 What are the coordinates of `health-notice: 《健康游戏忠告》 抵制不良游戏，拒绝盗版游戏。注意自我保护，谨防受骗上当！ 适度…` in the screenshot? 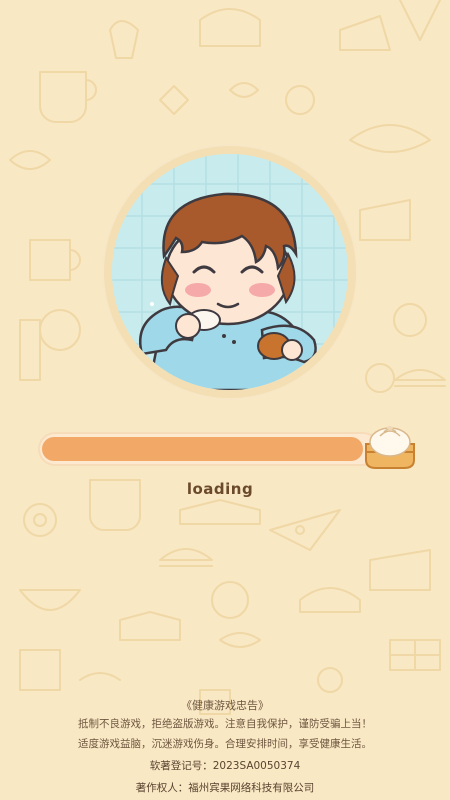 It's located at (225, 726).